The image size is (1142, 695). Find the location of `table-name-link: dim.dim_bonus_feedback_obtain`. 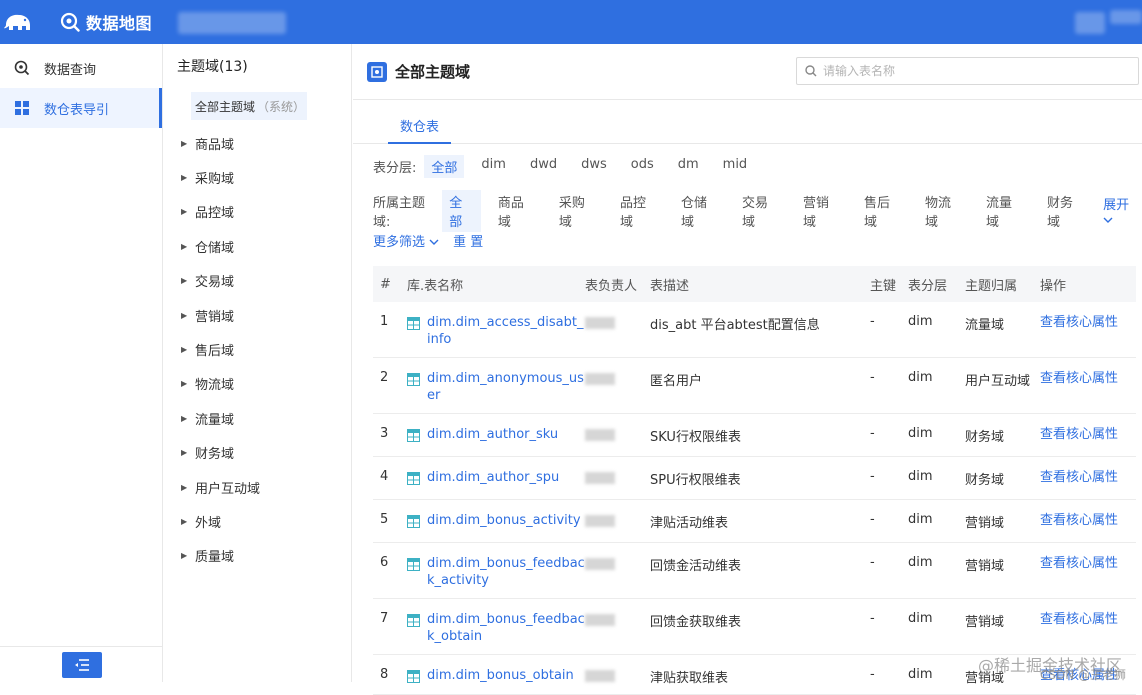

table-name-link: dim.dim_bonus_feedback_obtain is located at coordinates (506, 628).